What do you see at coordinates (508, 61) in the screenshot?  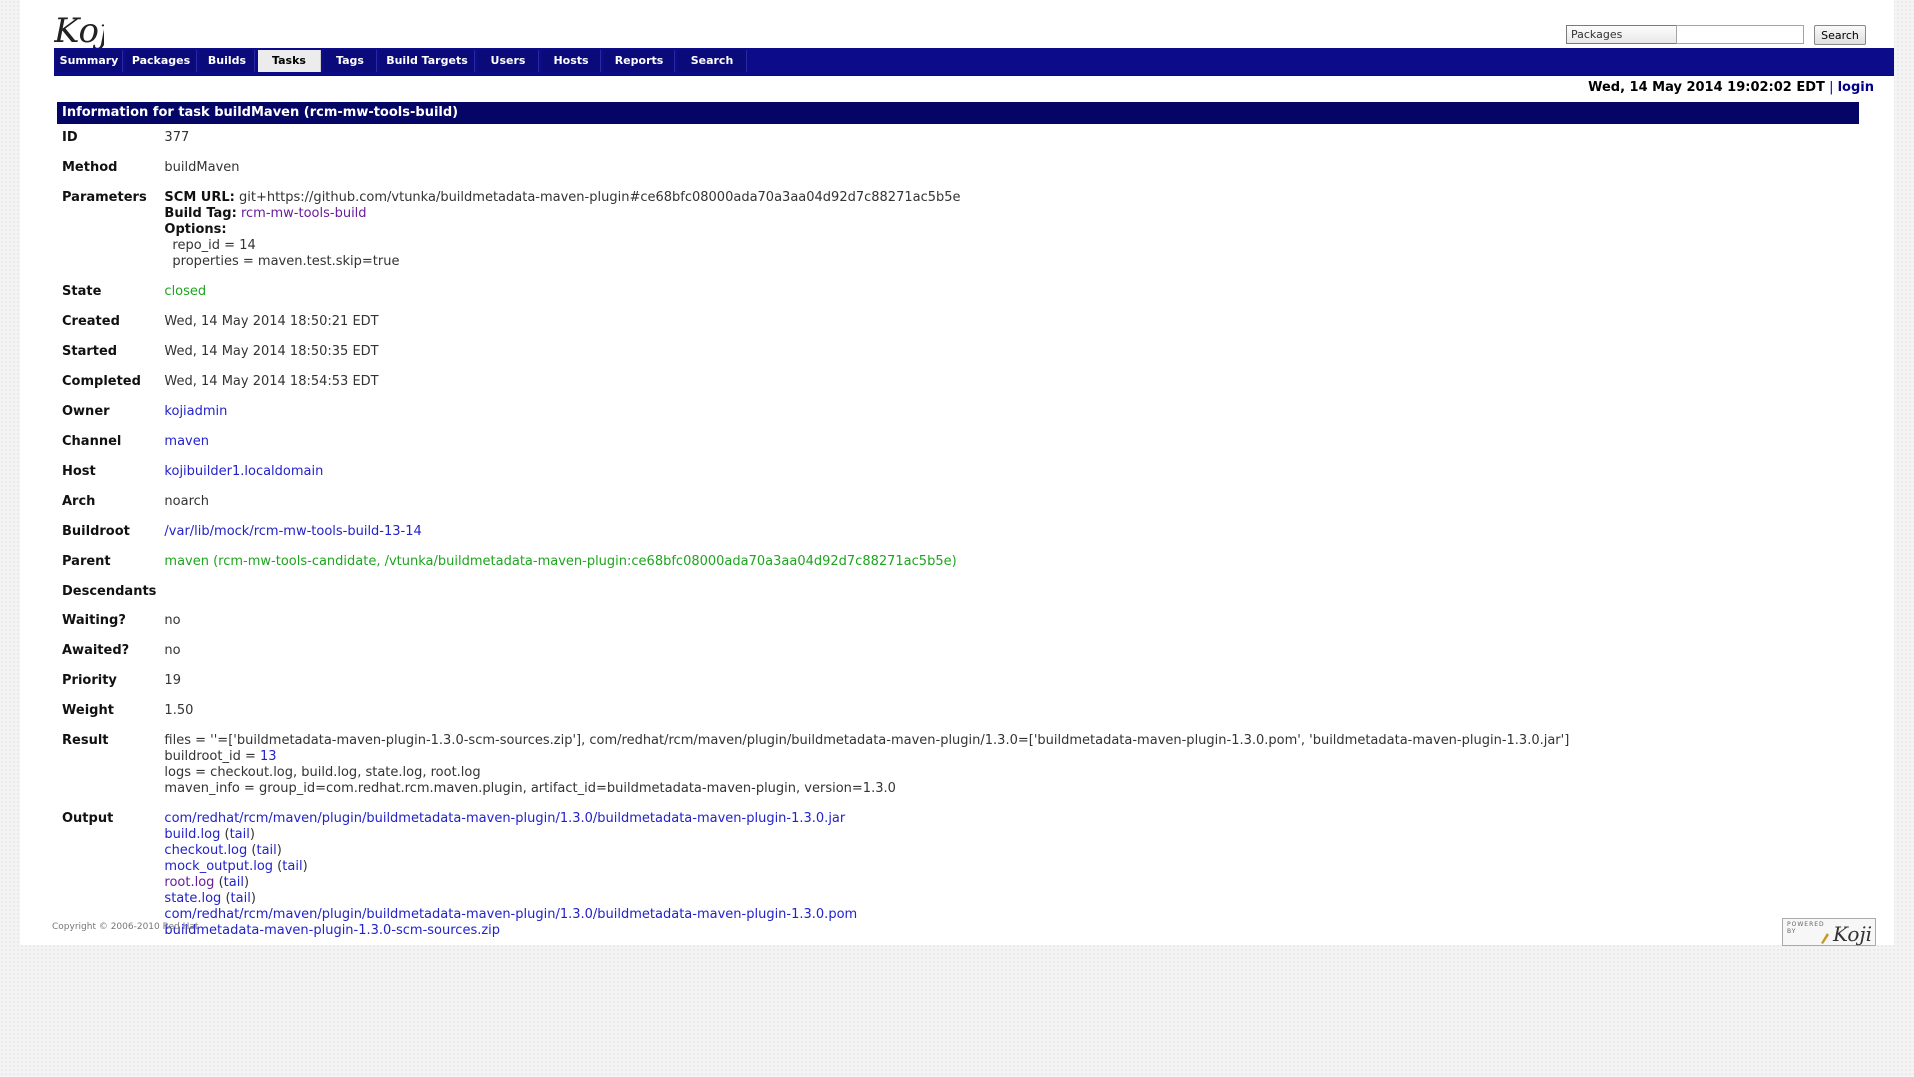 I see `tab-users: Users` at bounding box center [508, 61].